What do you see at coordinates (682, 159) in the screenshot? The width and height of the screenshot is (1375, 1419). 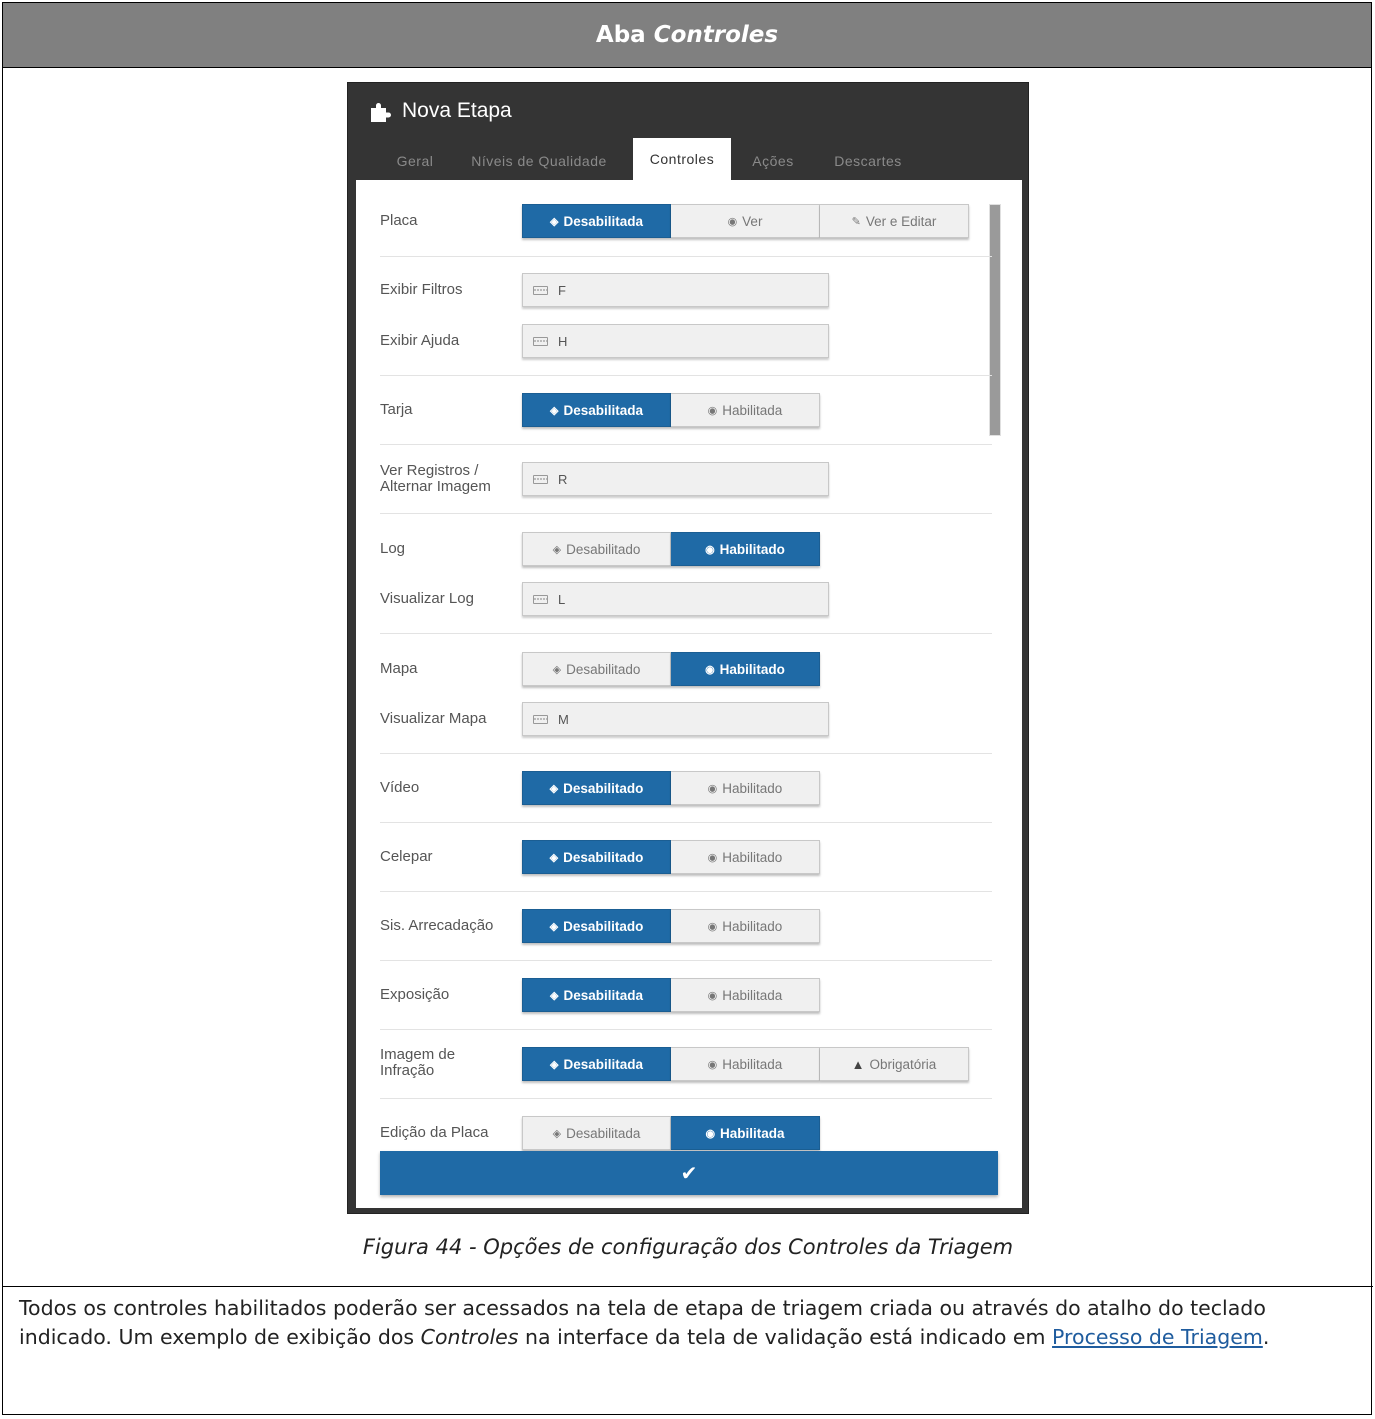 I see `tab-controles: Controles` at bounding box center [682, 159].